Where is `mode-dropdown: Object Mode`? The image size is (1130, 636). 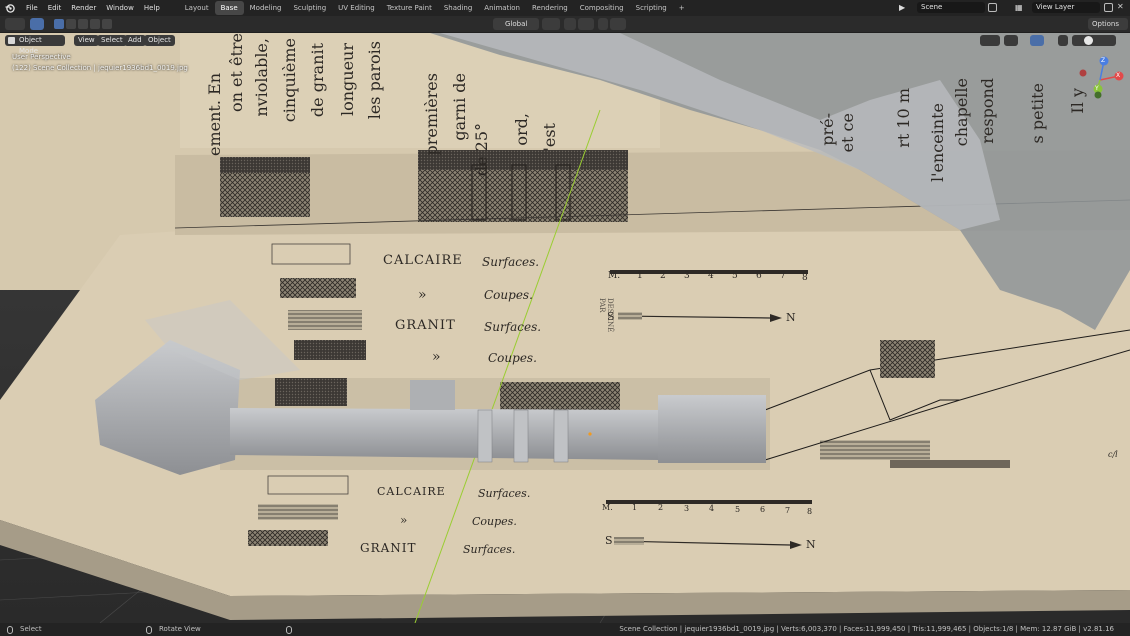
mode-dropdown: Object Mode is located at coordinates (35, 45).